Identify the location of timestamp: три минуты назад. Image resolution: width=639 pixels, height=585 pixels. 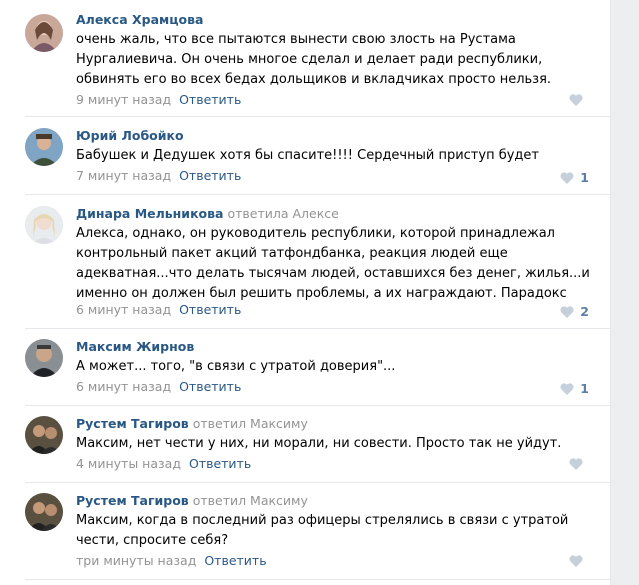
(136, 560).